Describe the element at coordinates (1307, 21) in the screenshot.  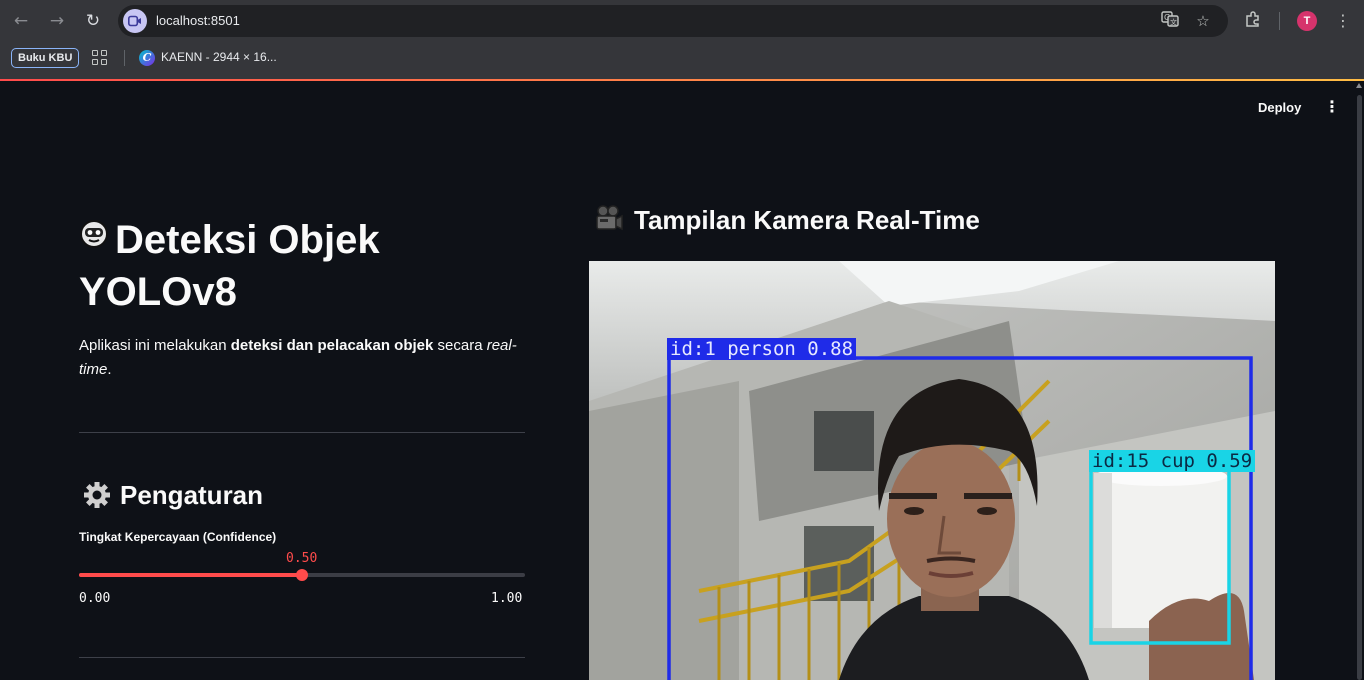
I see `profile-avatar: T` at that location.